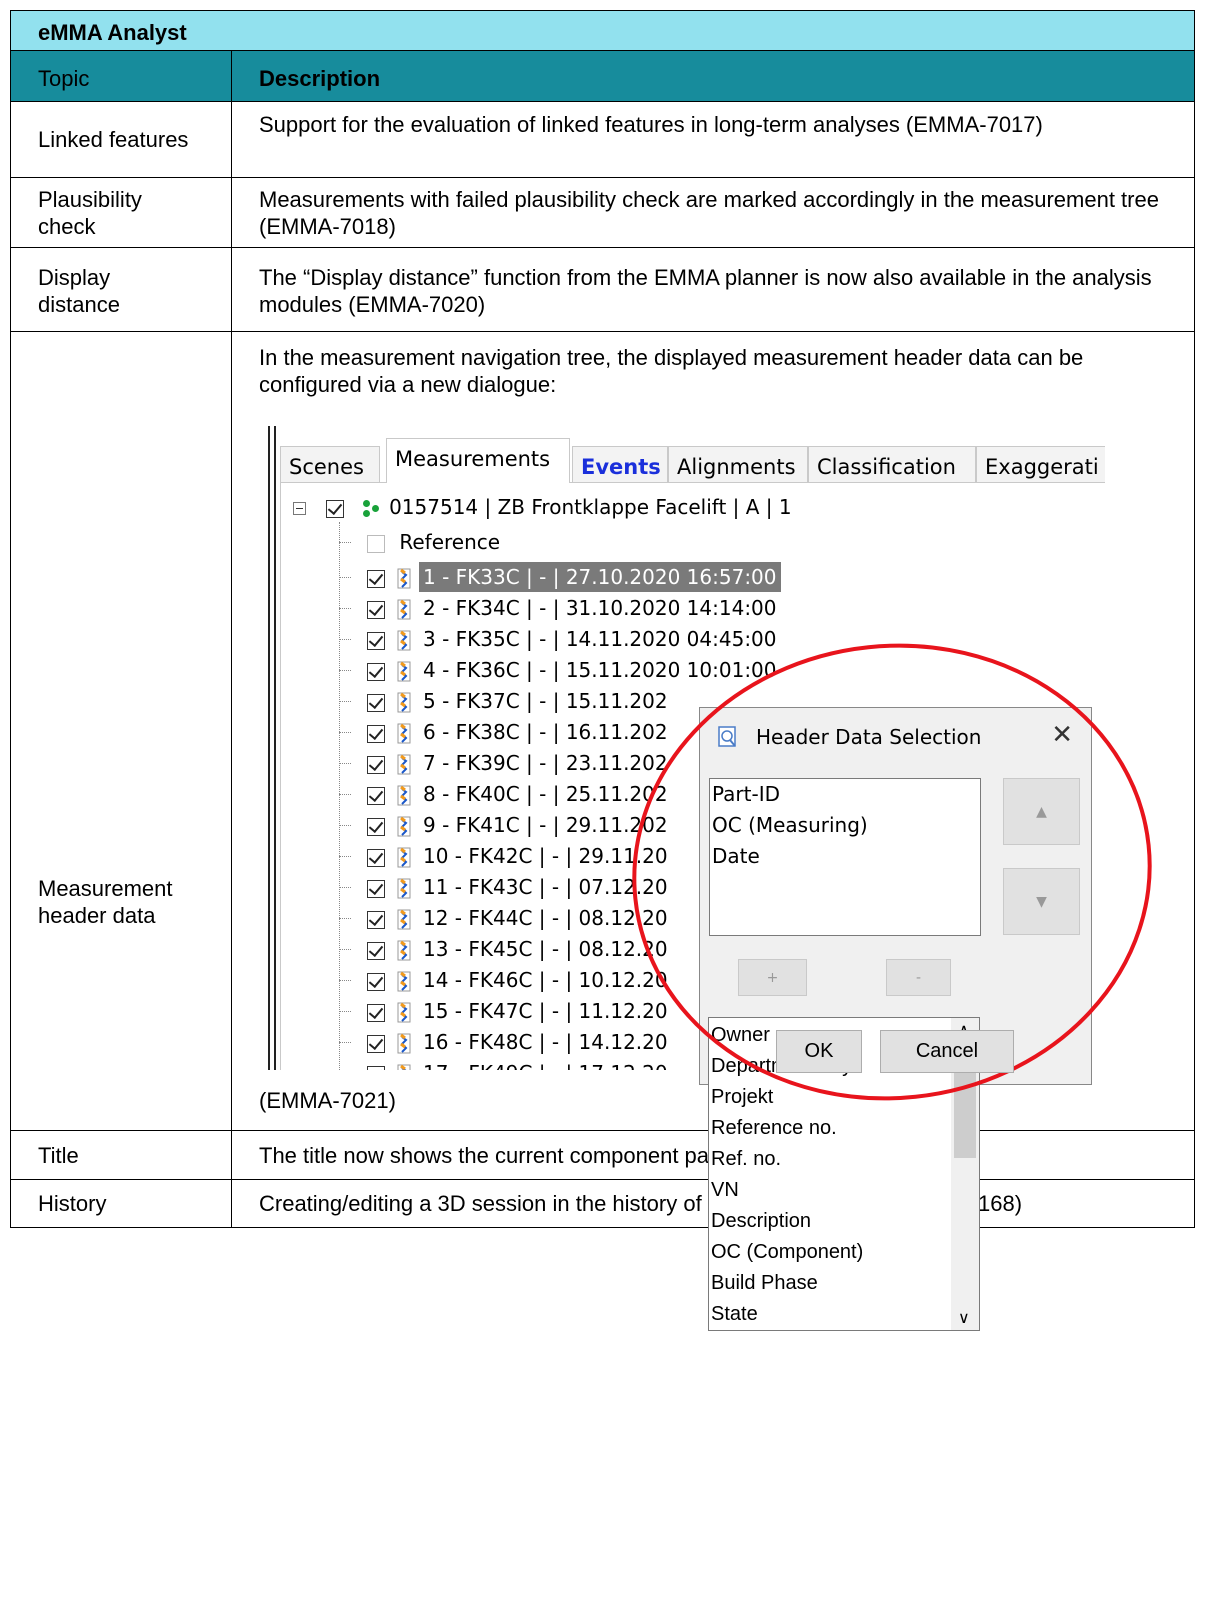  Describe the element at coordinates (121, 731) in the screenshot. I see `row-topic: Measurement header data` at that location.